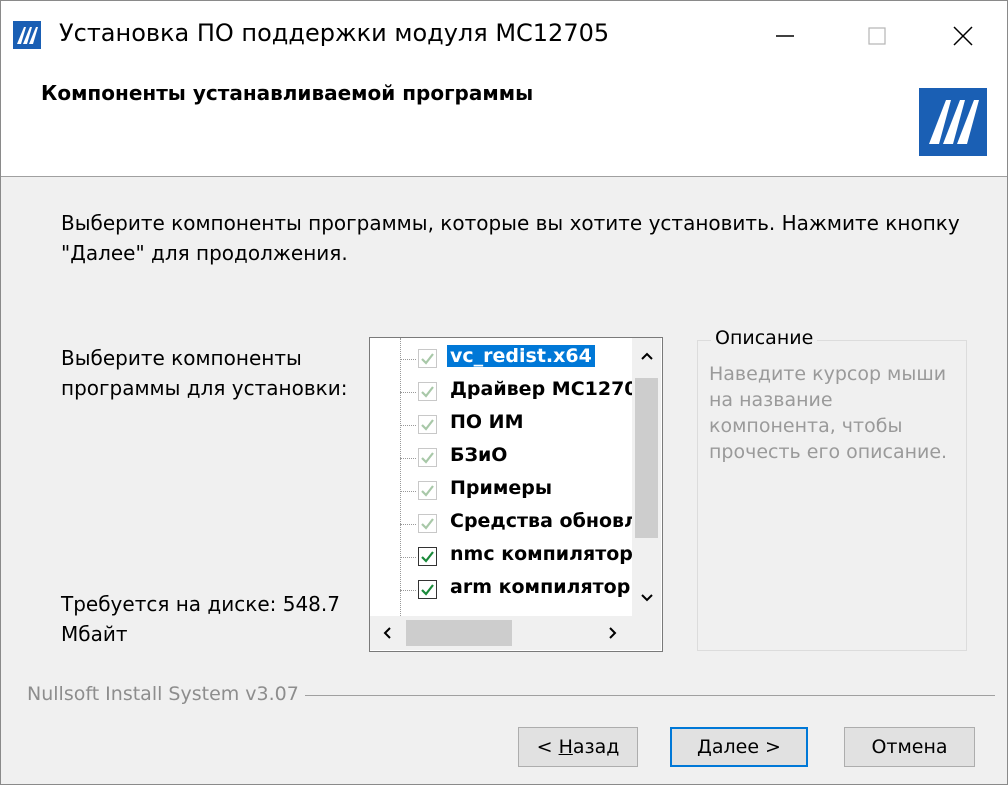 The height and width of the screenshot is (785, 1008). Describe the element at coordinates (479, 455) in the screenshot. I see `component-label: БЗиО` at that location.